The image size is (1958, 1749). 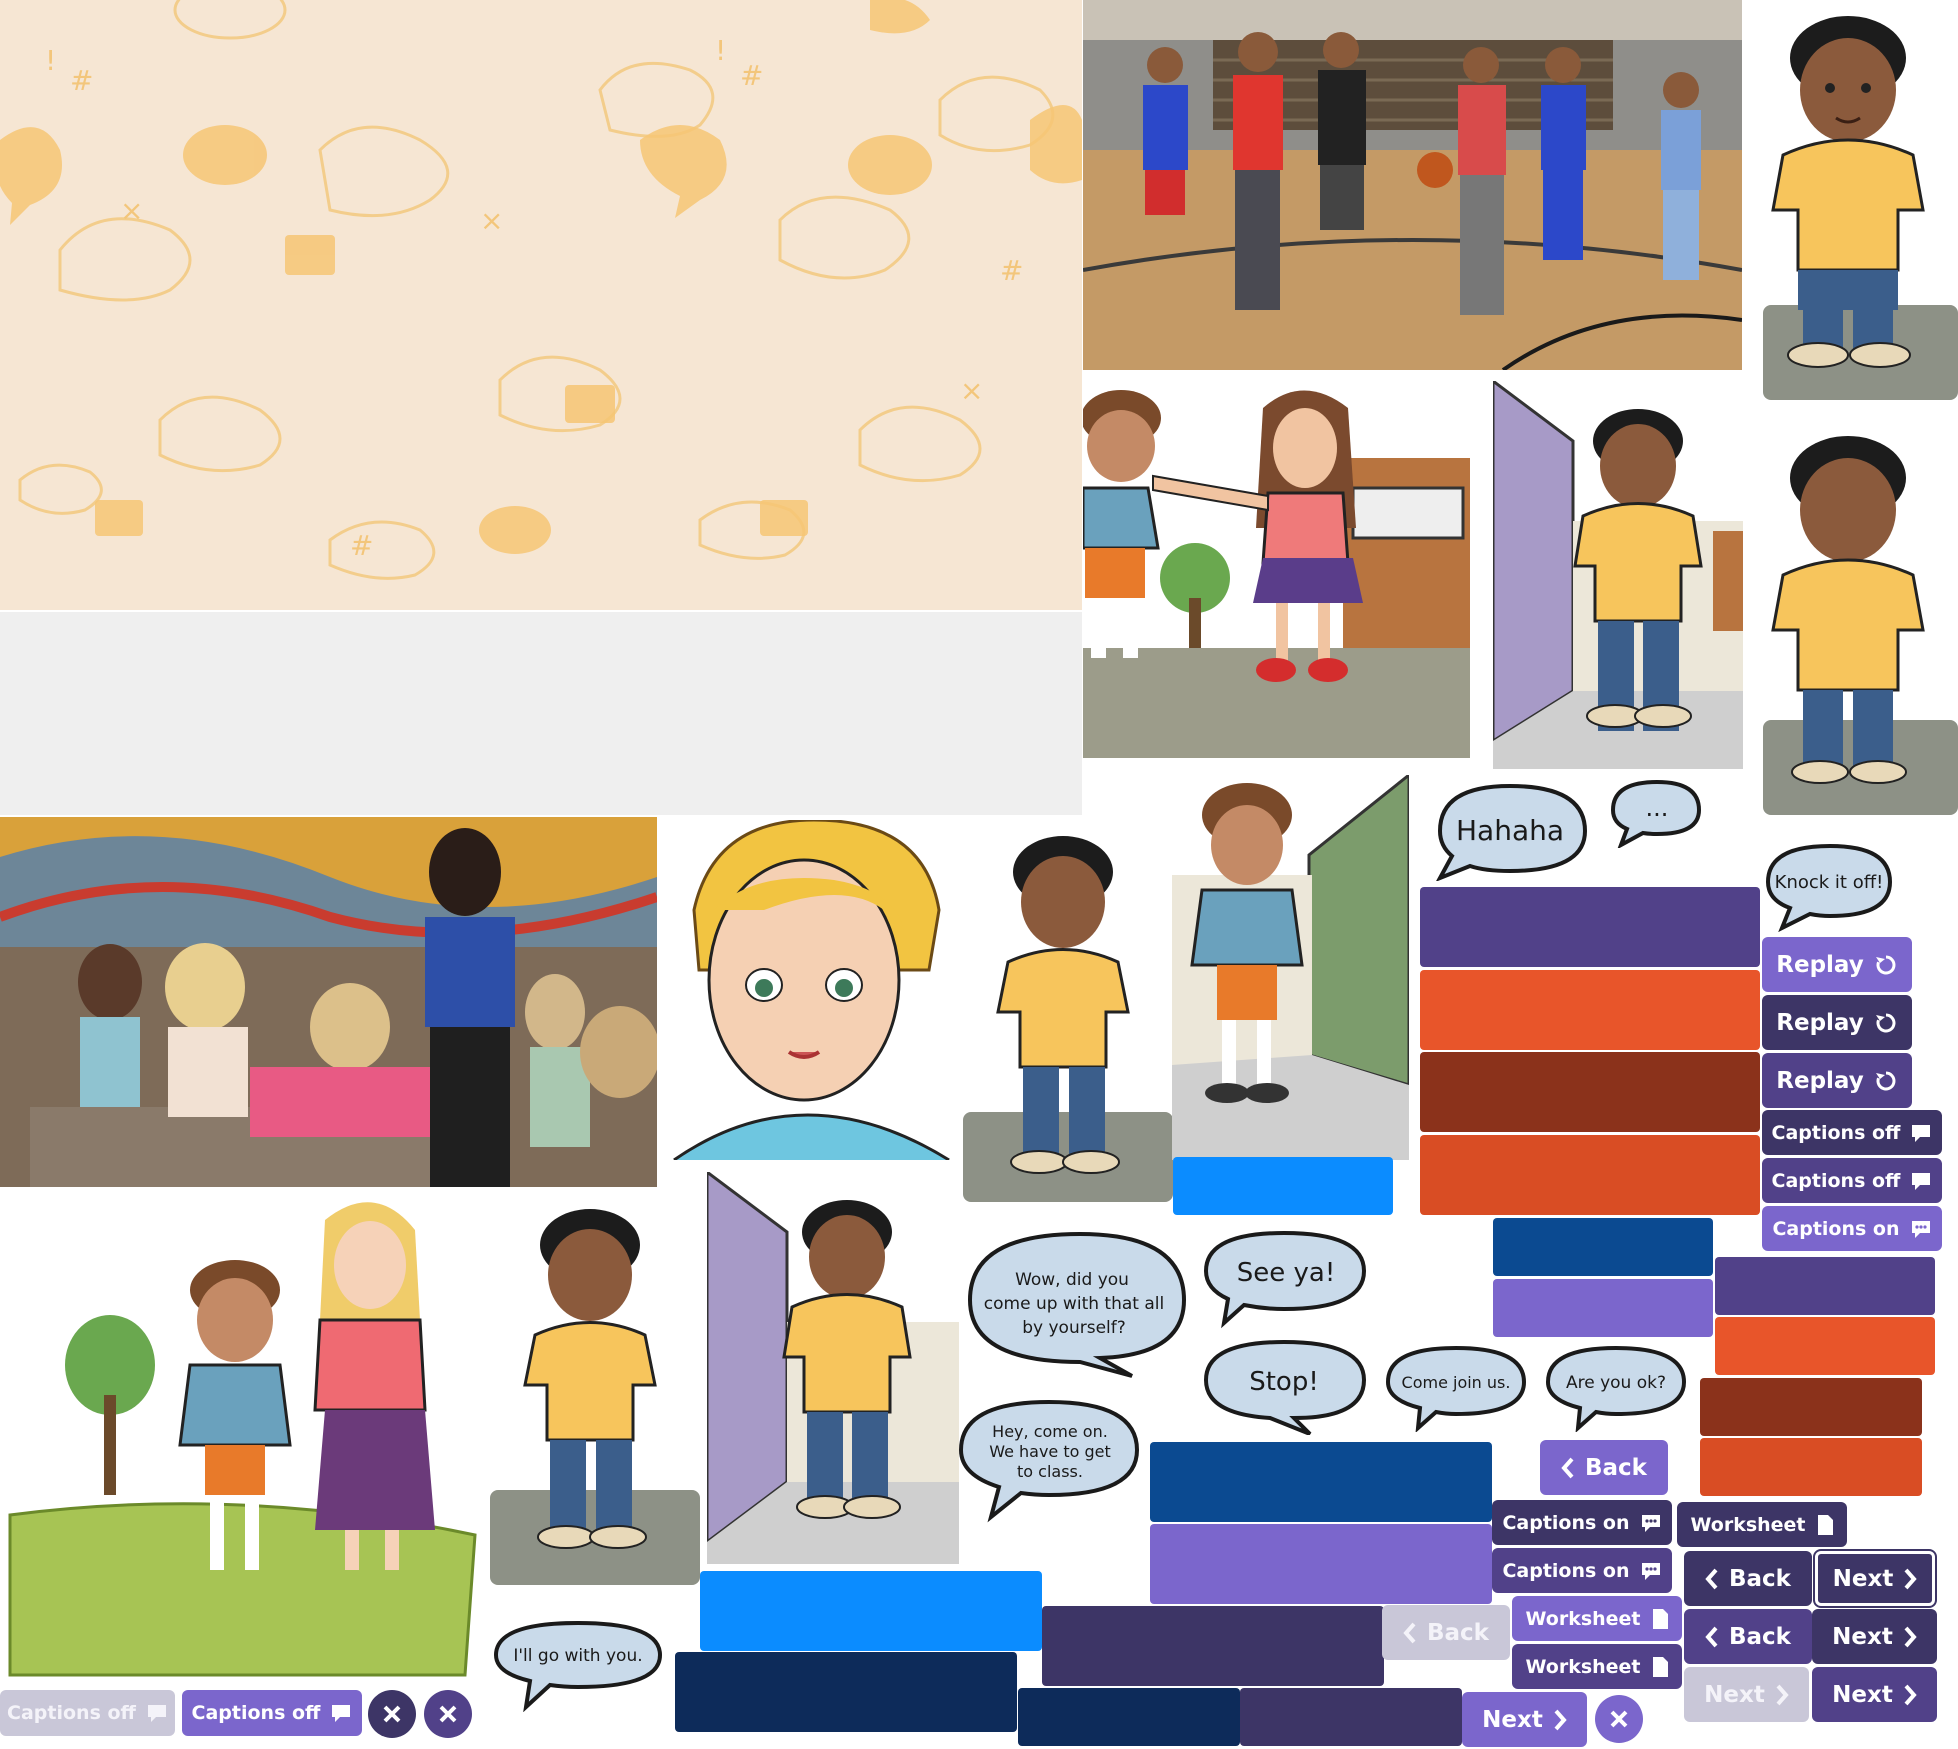 I want to click on captions-on-button-light: Captions on, so click(x=1852, y=1228).